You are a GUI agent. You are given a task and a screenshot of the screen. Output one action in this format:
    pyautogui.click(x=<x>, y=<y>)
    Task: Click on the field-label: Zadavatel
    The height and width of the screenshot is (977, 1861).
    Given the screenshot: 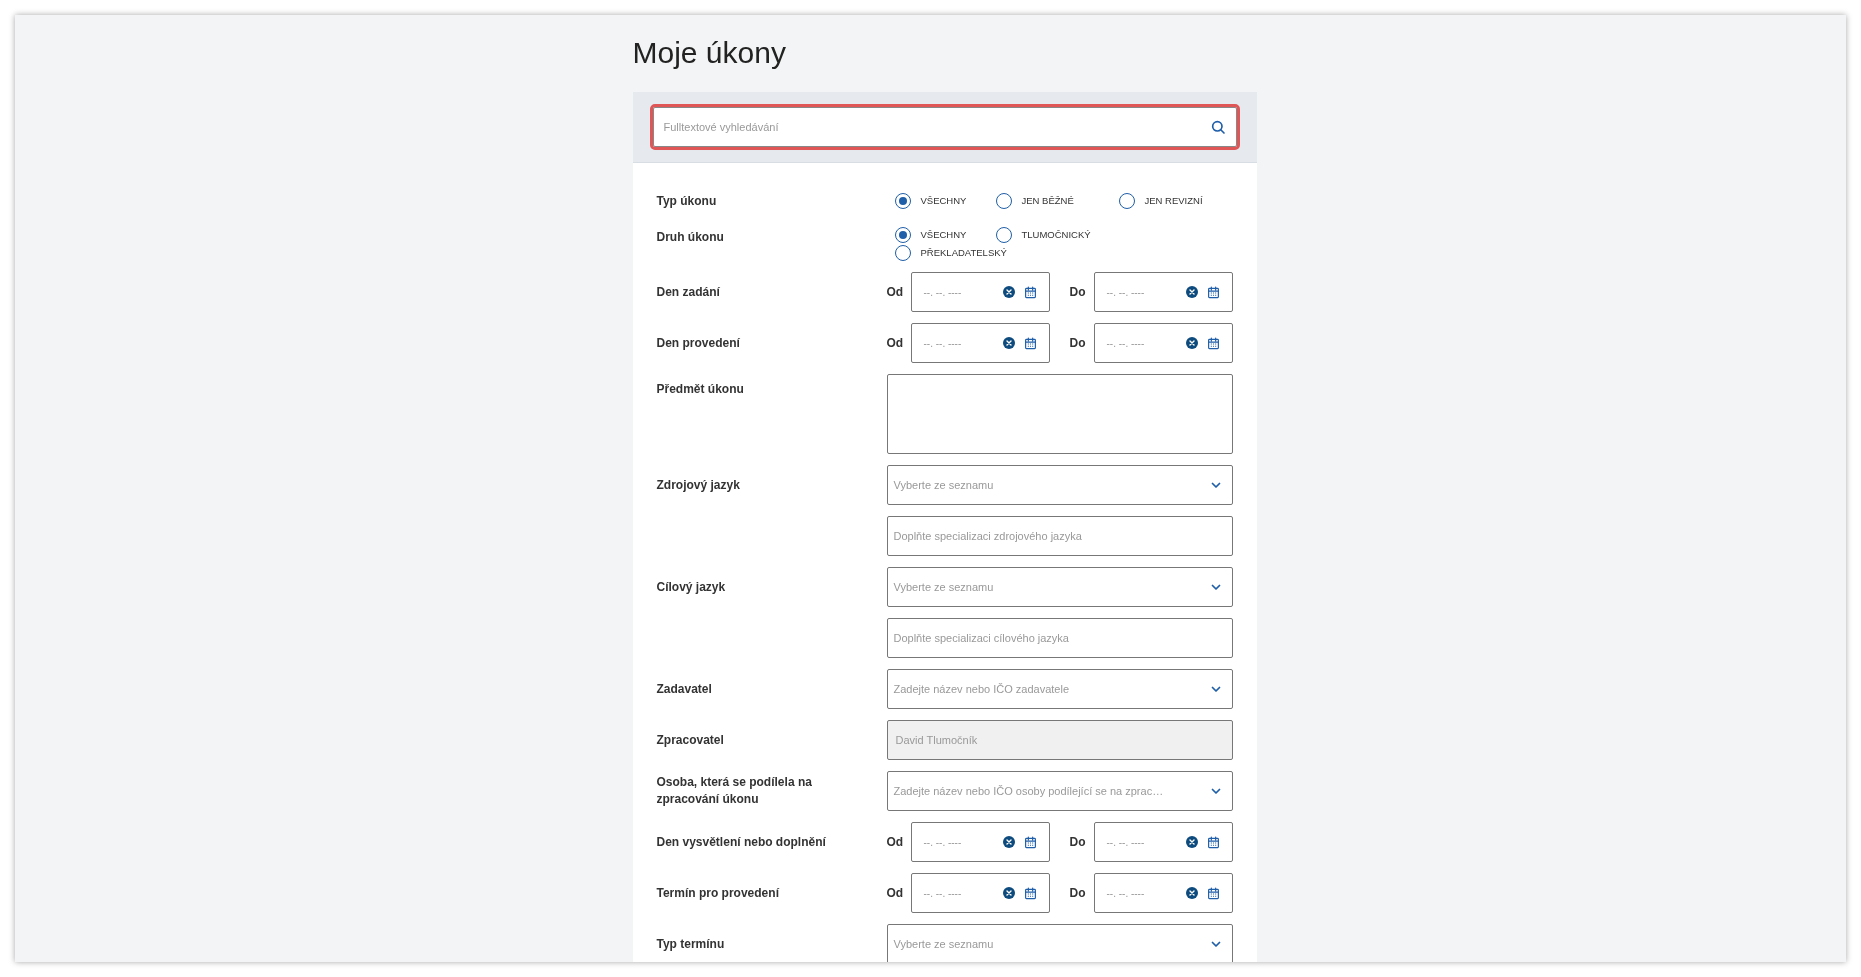 What is the action you would take?
    pyautogui.click(x=684, y=689)
    